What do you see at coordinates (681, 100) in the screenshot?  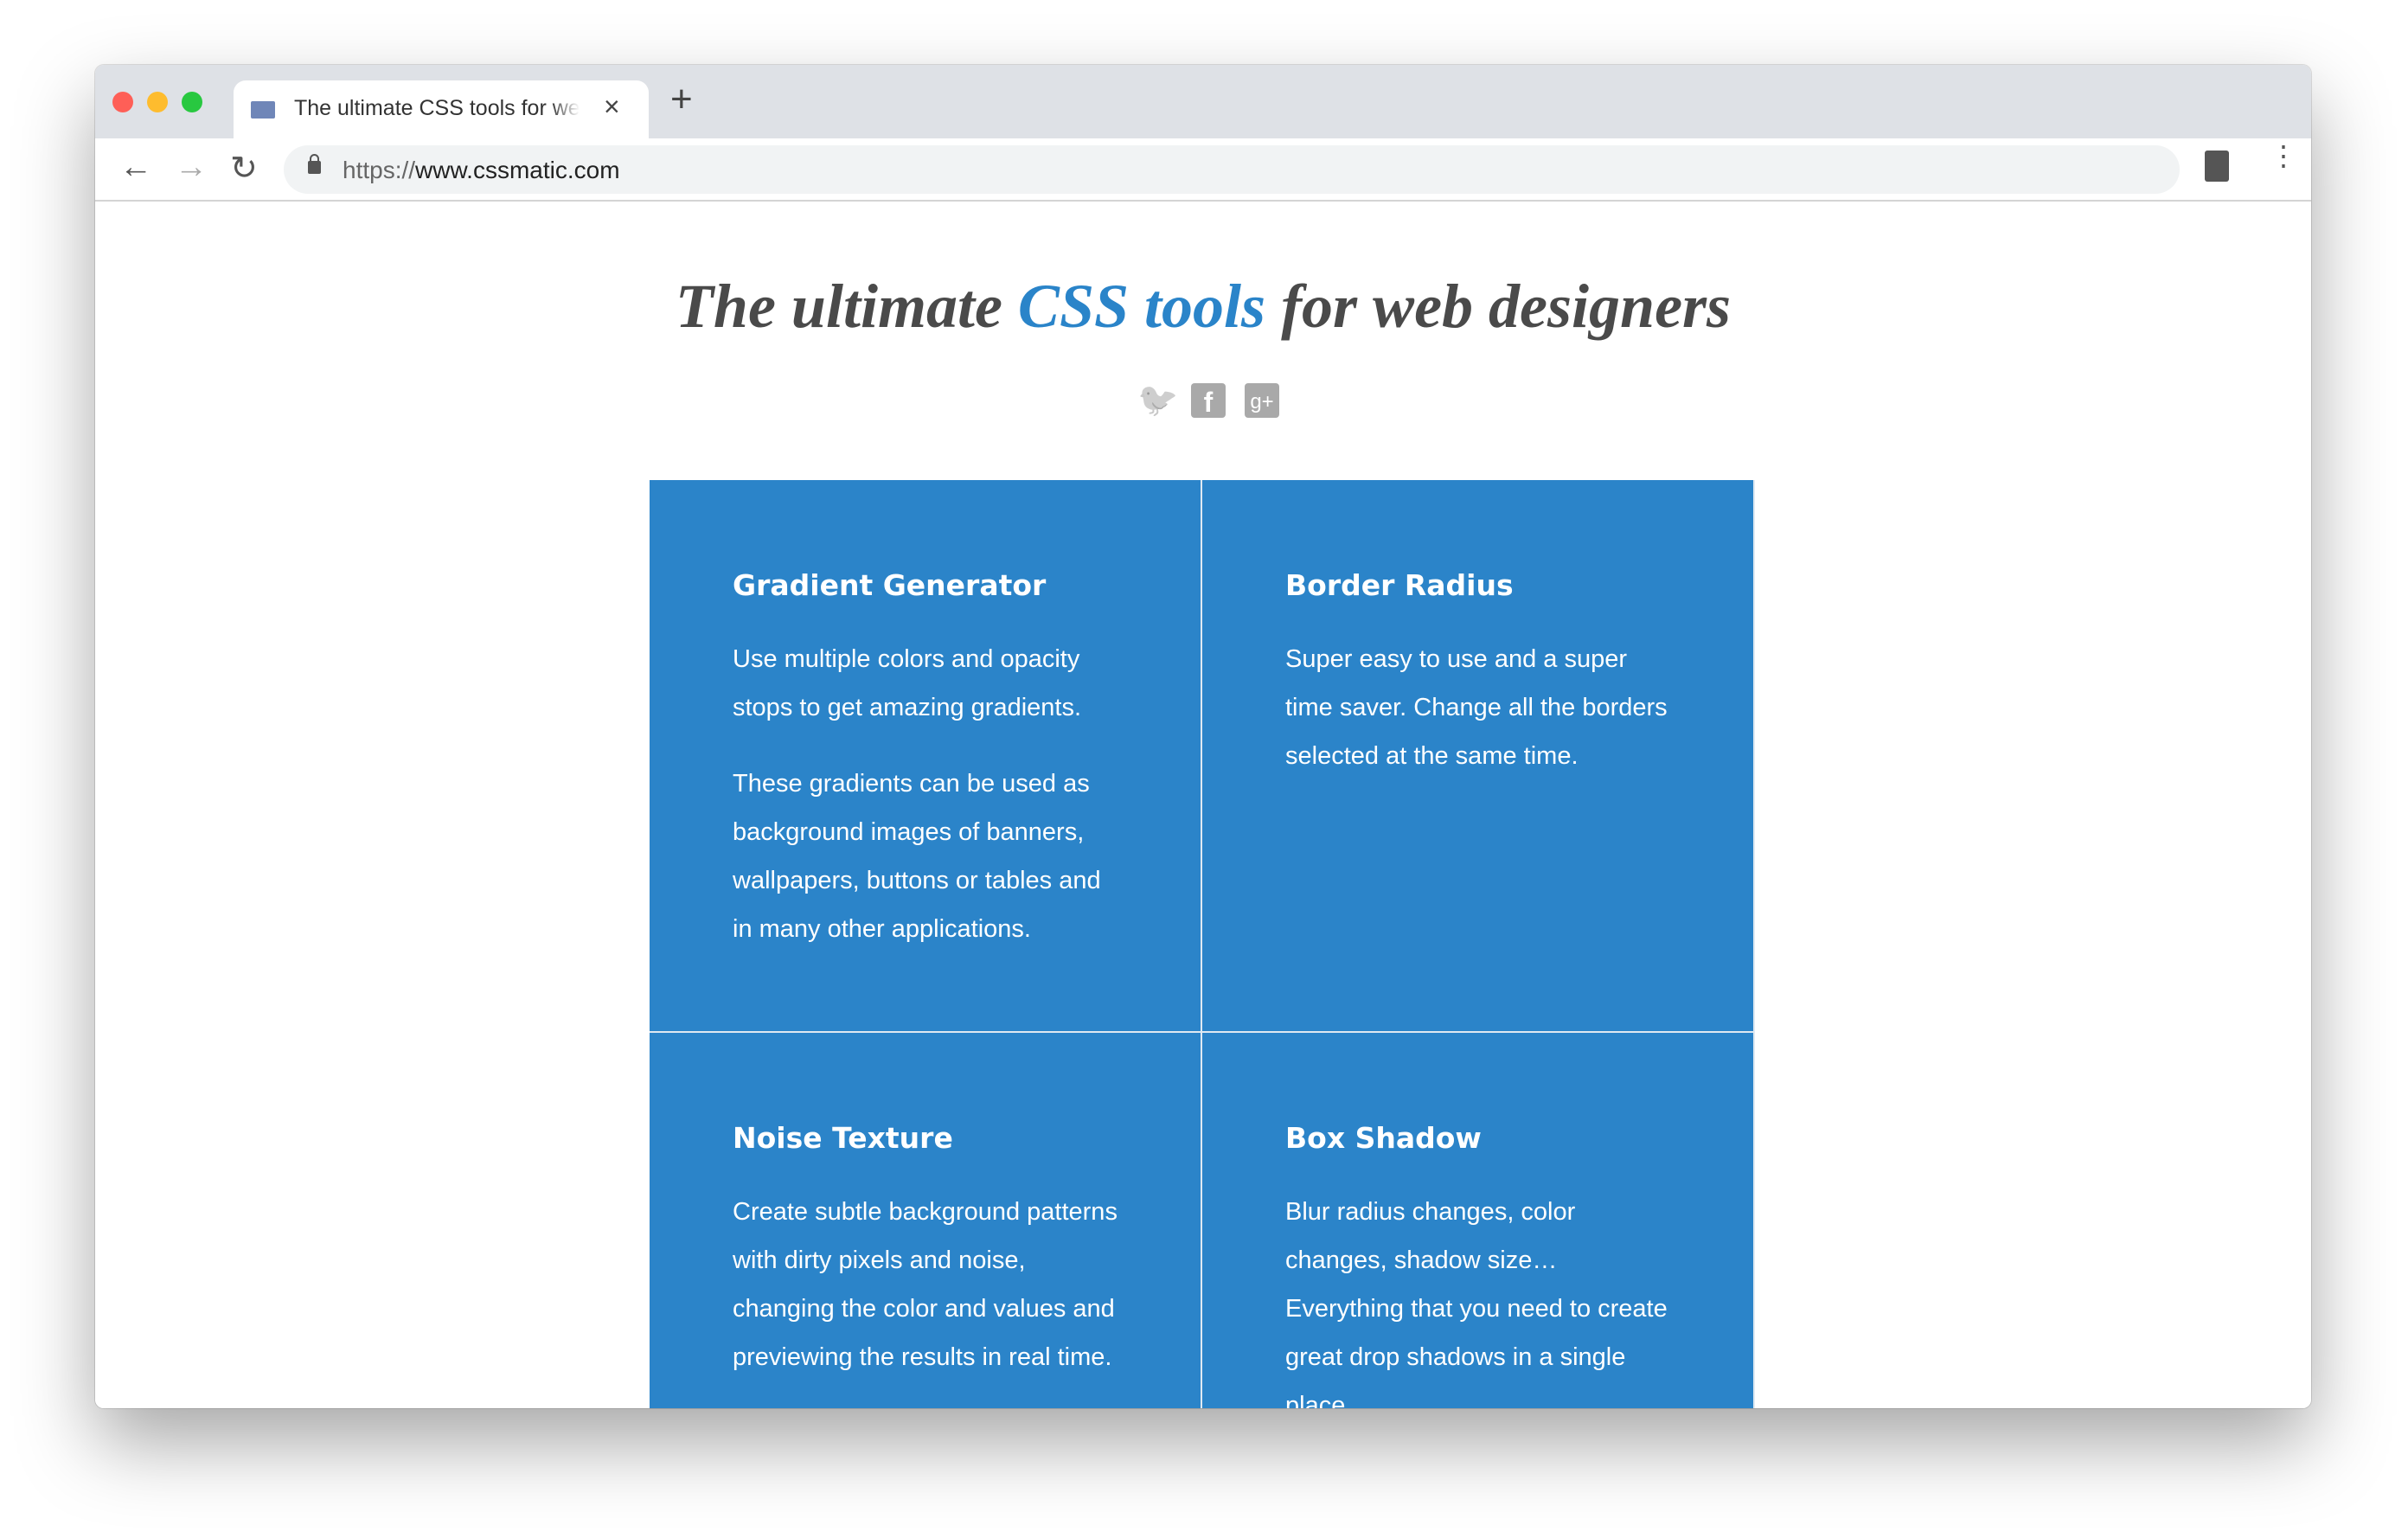 I see `new-tab-button: +` at bounding box center [681, 100].